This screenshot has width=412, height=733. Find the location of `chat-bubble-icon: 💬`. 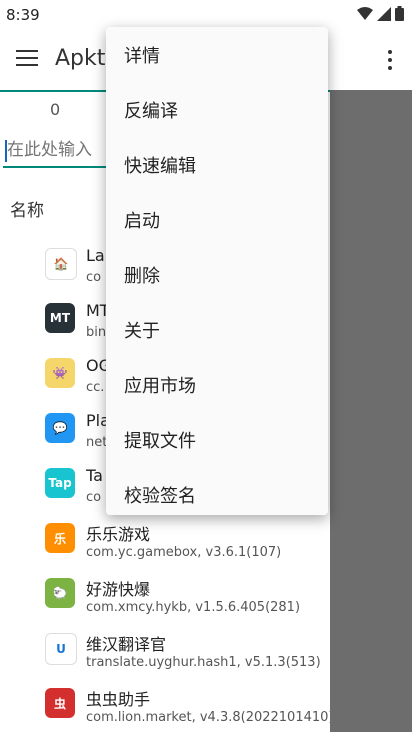

chat-bubble-icon: 💬 is located at coordinates (60, 428).